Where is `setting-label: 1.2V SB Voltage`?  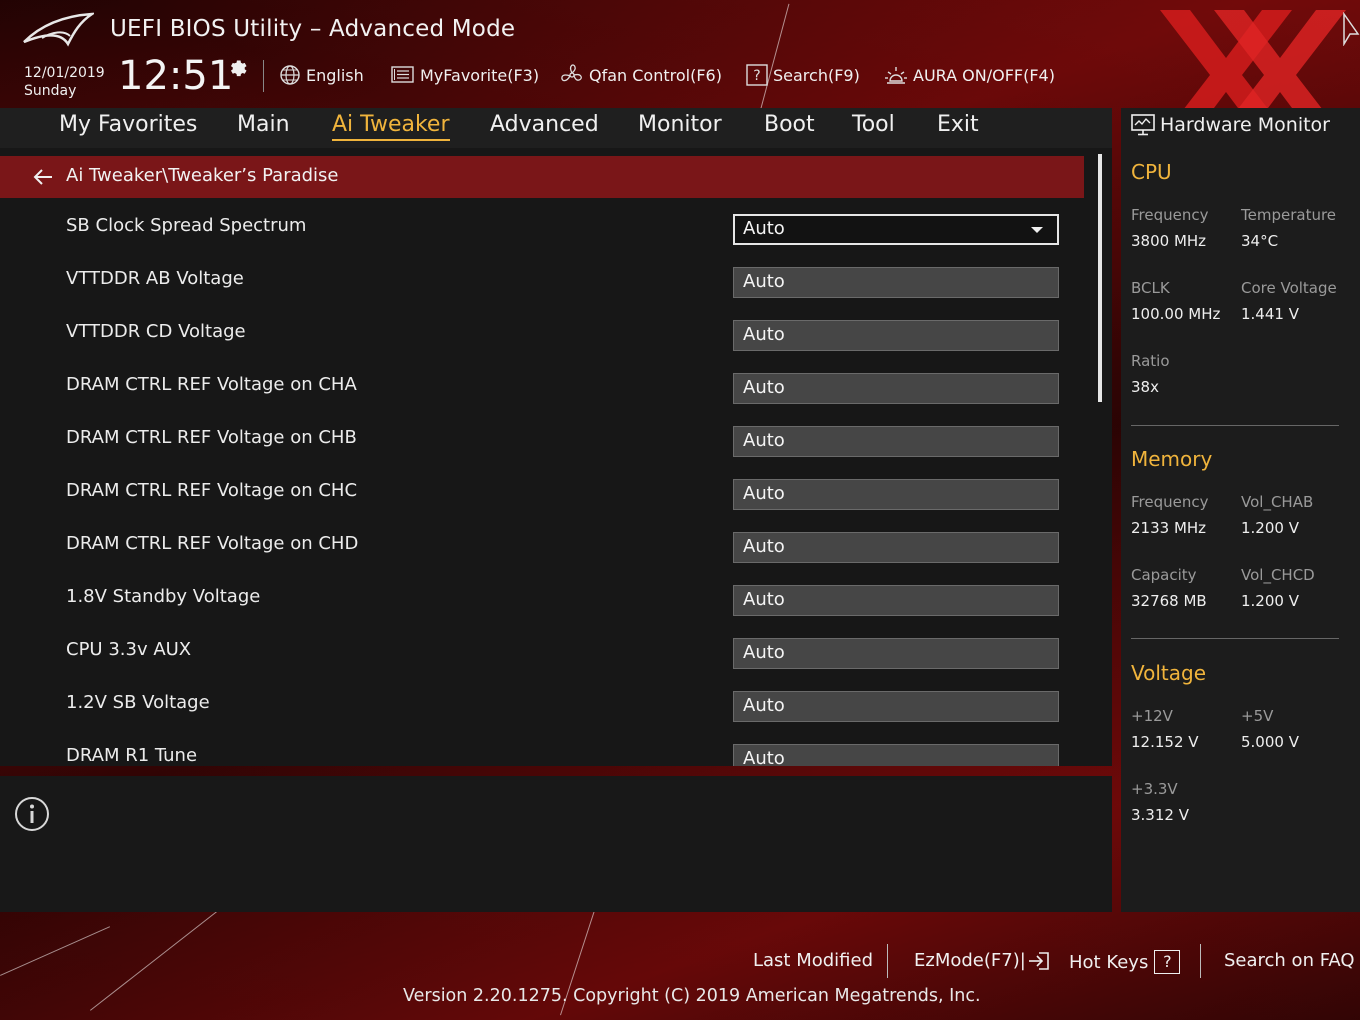 setting-label: 1.2V SB Voltage is located at coordinates (138, 702).